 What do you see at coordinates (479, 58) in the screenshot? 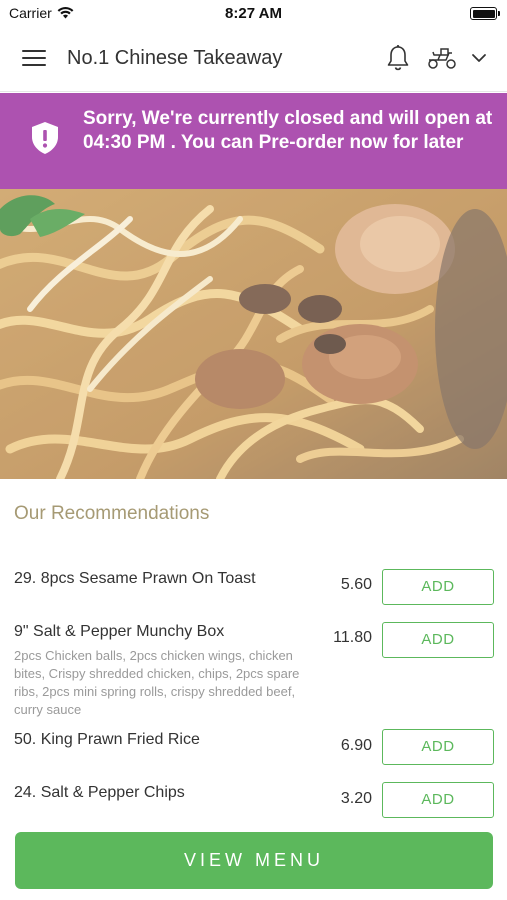
I see `chevron-down-icon` at bounding box center [479, 58].